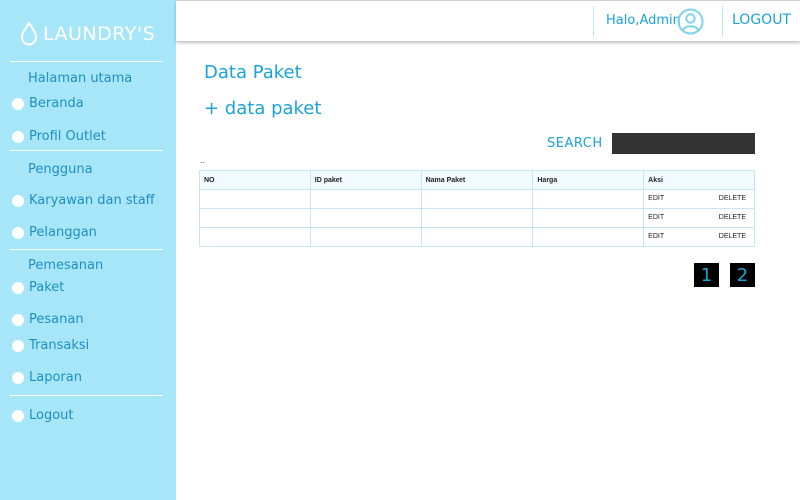 This screenshot has width=800, height=500. I want to click on column-header-no: NO, so click(255, 180).